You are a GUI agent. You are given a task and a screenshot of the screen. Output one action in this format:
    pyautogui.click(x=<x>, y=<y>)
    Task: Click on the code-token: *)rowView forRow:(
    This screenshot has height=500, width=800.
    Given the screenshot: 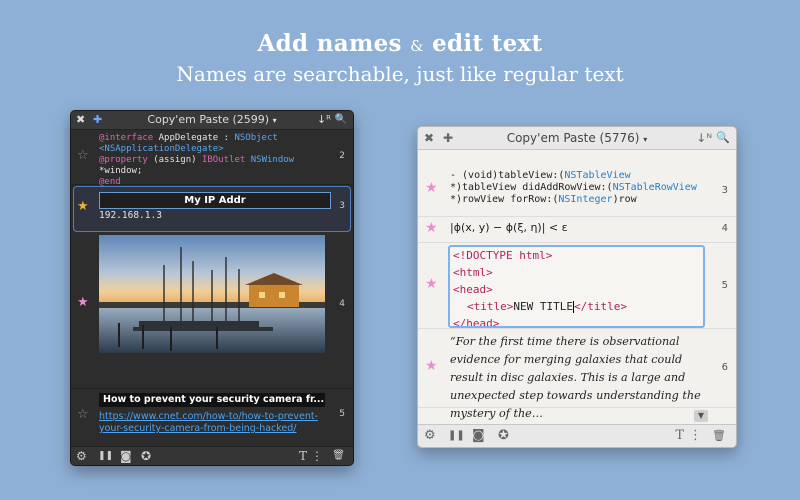 What is the action you would take?
    pyautogui.click(x=504, y=199)
    